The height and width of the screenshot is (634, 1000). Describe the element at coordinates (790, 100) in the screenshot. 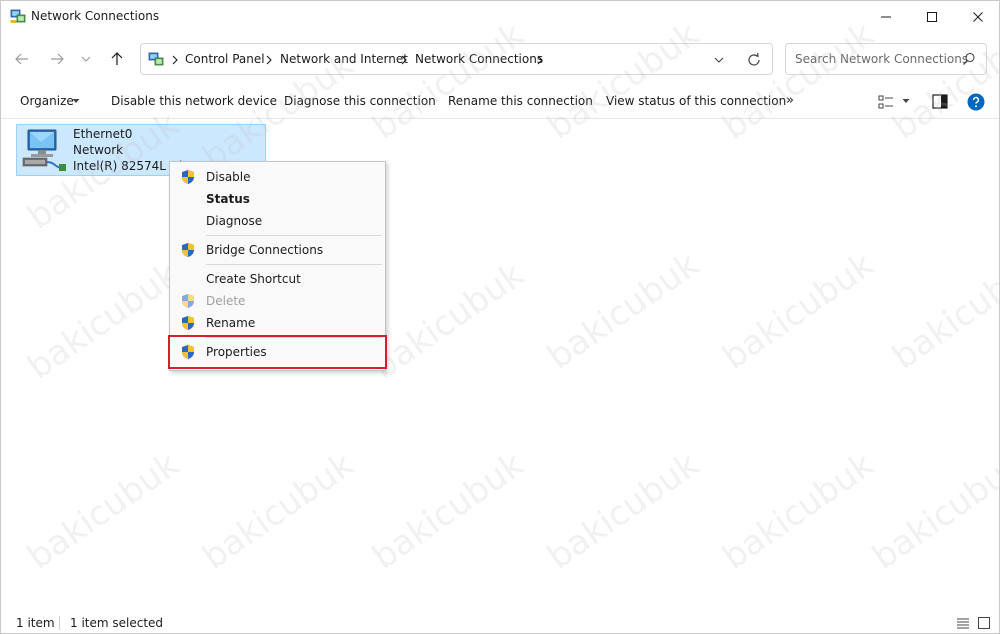

I see `more-commands-button: »` at that location.